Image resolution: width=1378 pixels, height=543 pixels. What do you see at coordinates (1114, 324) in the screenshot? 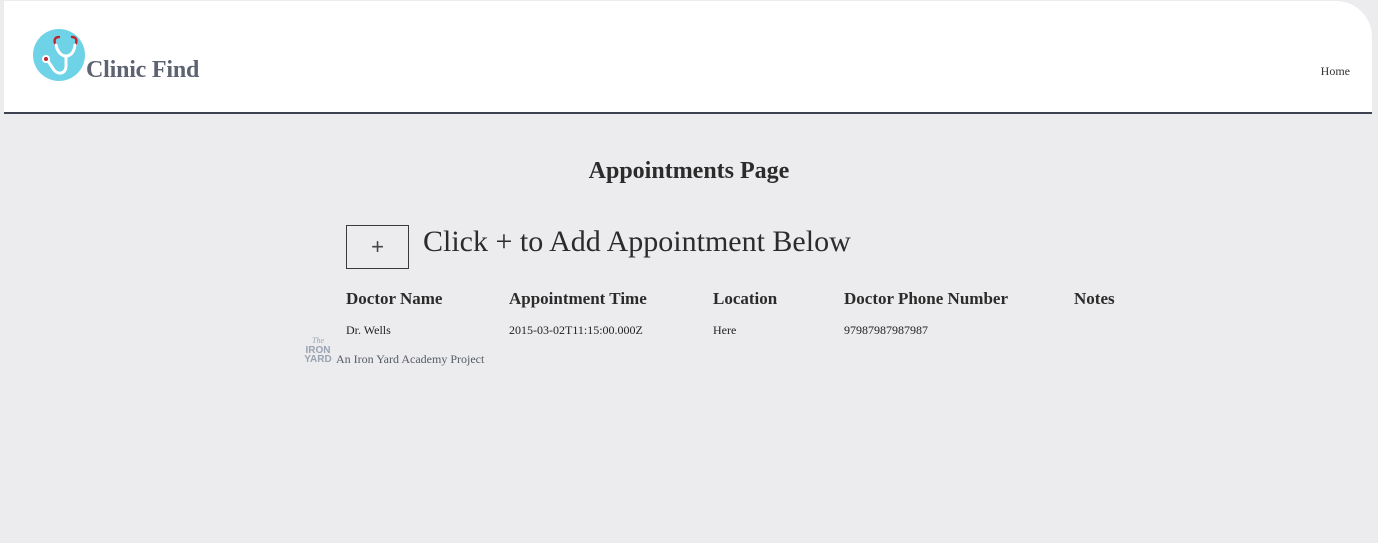
I see `cell-notes` at bounding box center [1114, 324].